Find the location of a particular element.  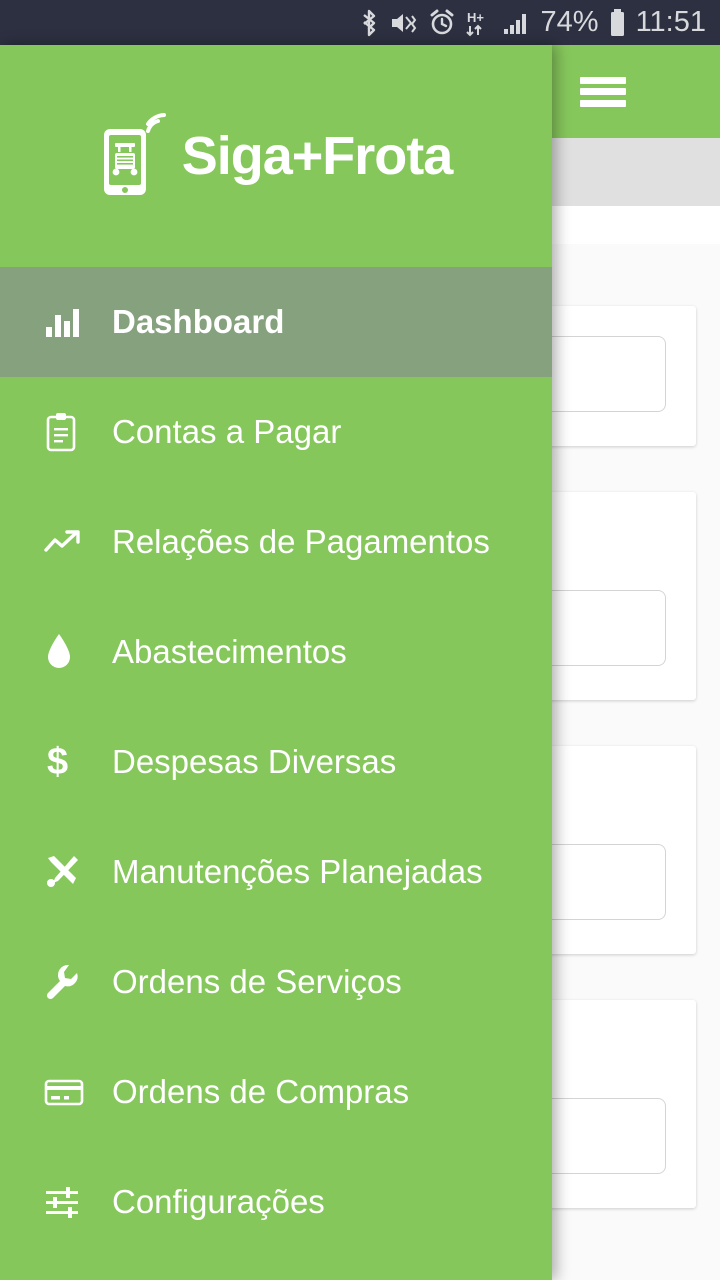

hplus-data-icon: H+ is located at coordinates (479, 23).